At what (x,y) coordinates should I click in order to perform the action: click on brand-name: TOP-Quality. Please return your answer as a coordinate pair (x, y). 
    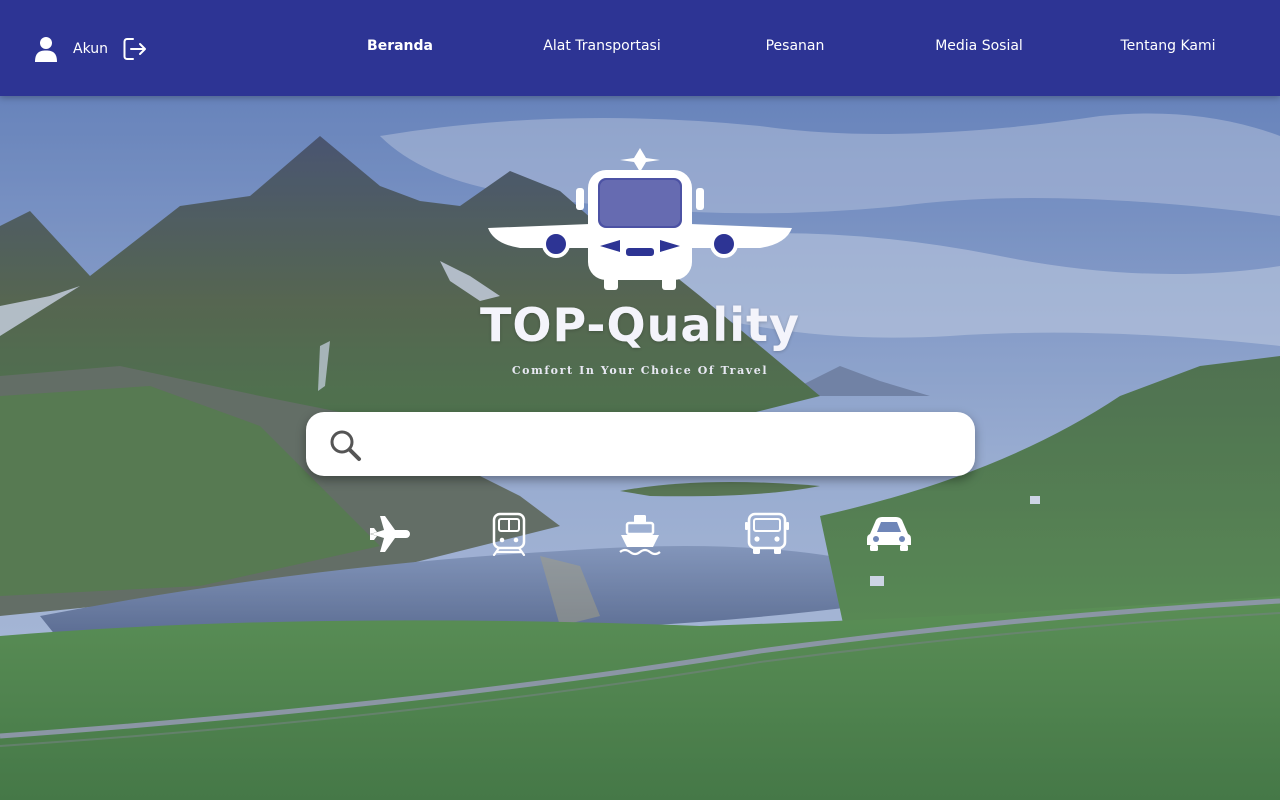
    Looking at the image, I should click on (640, 325).